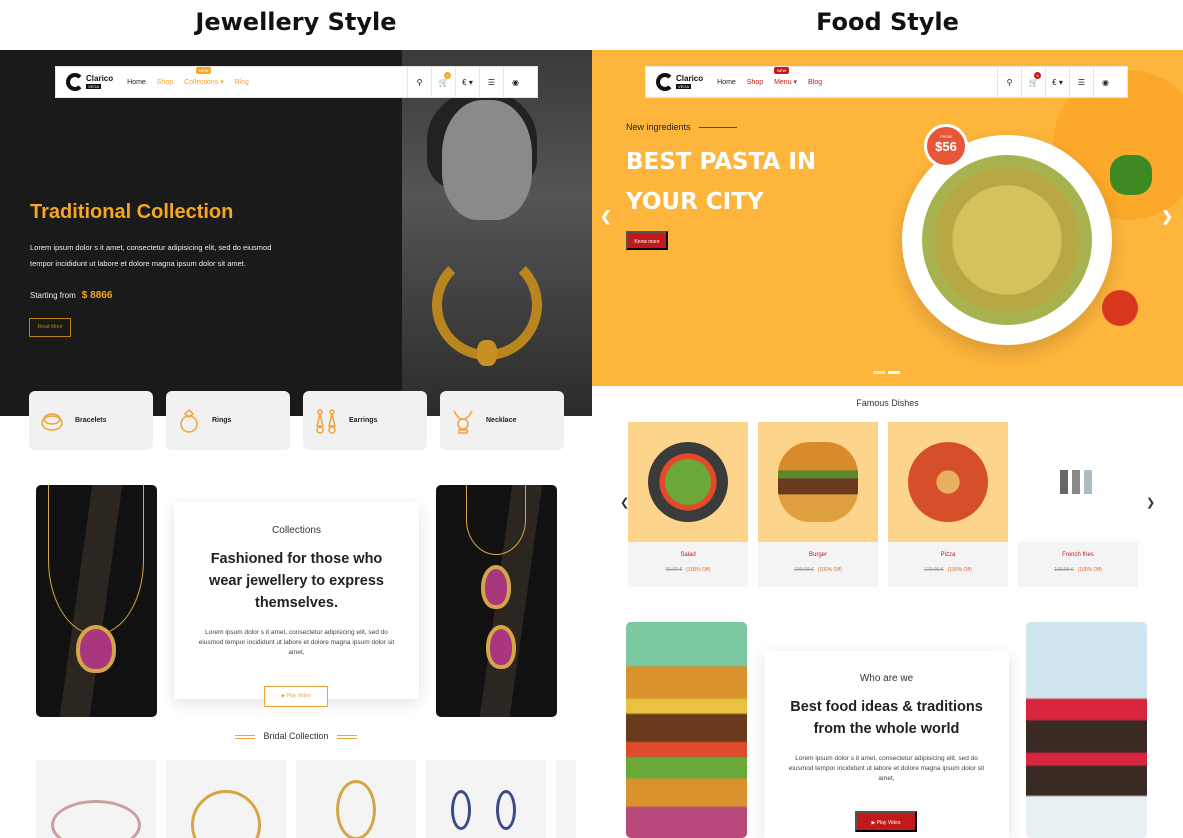 The width and height of the screenshot is (1183, 838). What do you see at coordinates (681, 127) in the screenshot?
I see `hero-tagline: New ingredients` at bounding box center [681, 127].